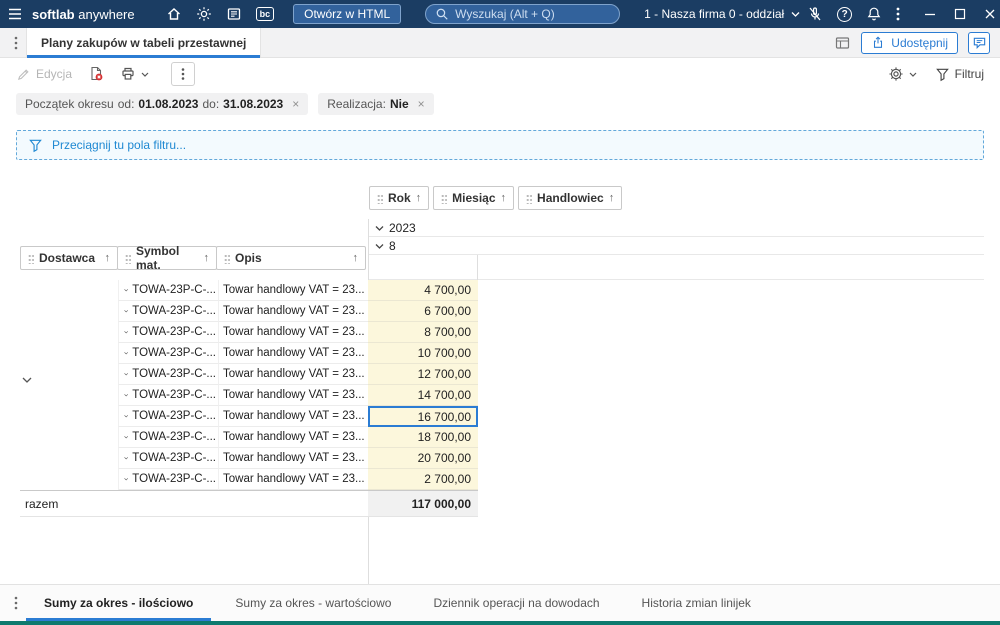 The width and height of the screenshot is (1000, 625). I want to click on total-value-cell: 117 000,00, so click(423, 503).